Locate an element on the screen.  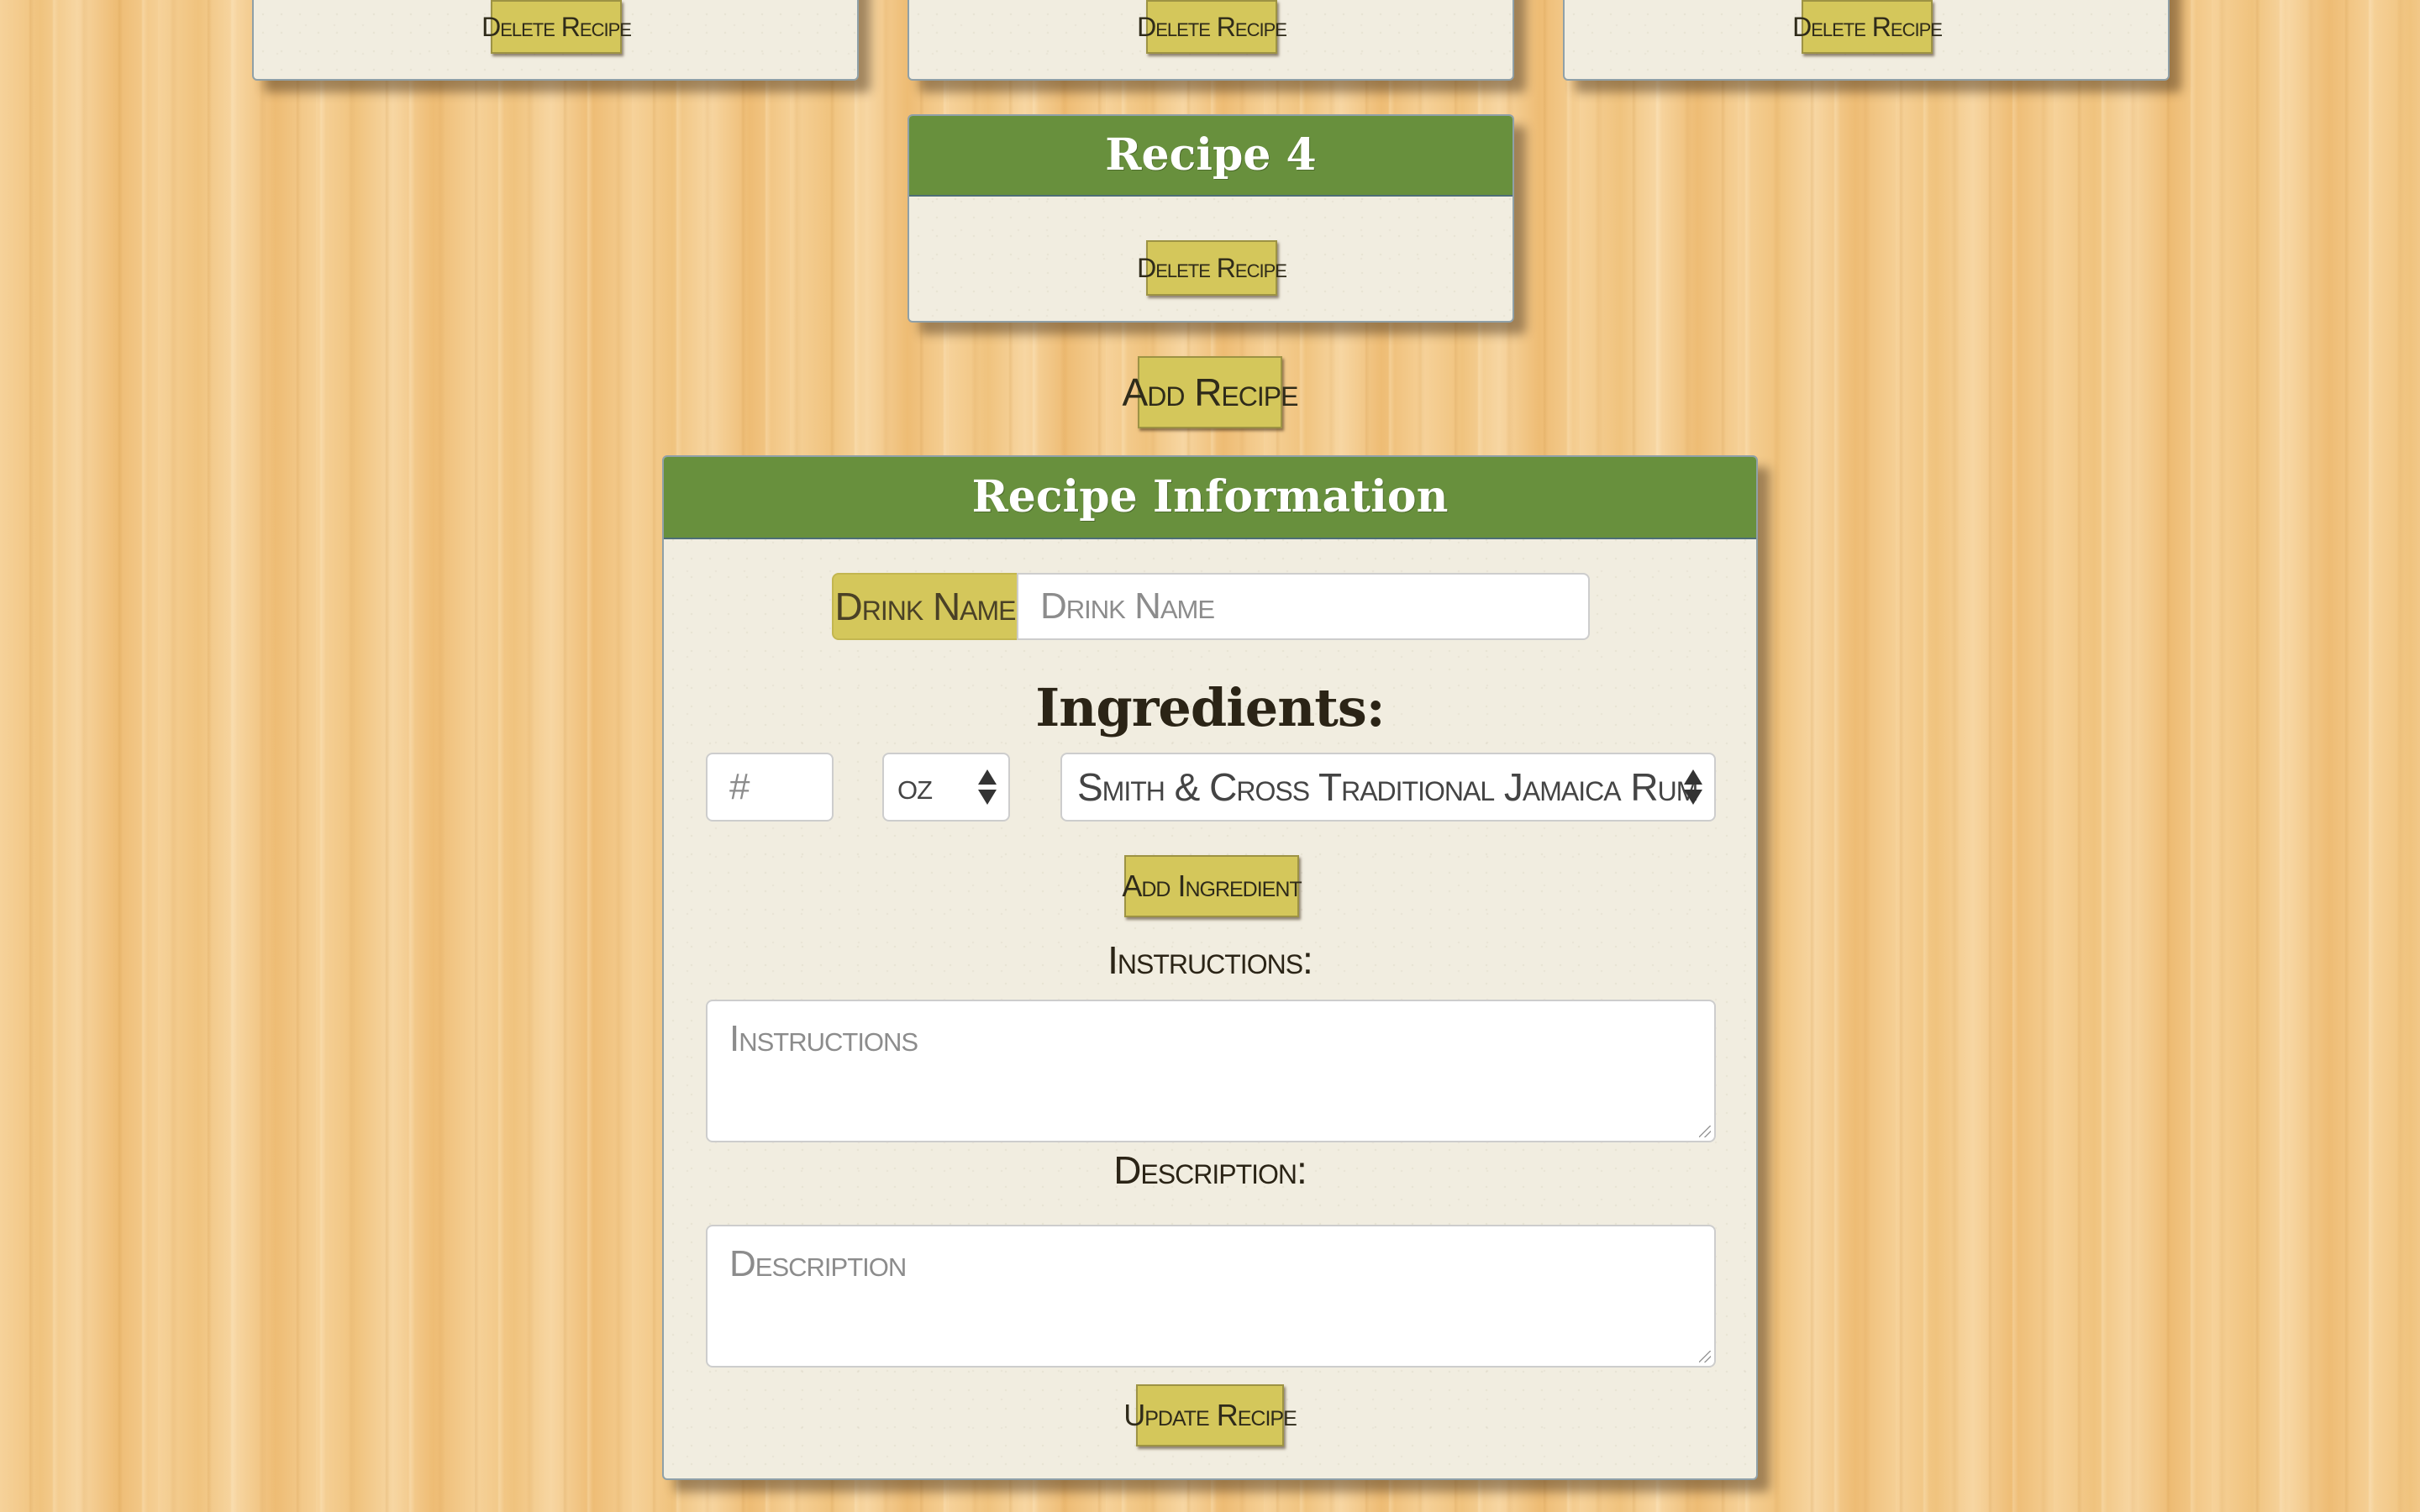
instructions-label: Instructions: is located at coordinates (1210, 960).